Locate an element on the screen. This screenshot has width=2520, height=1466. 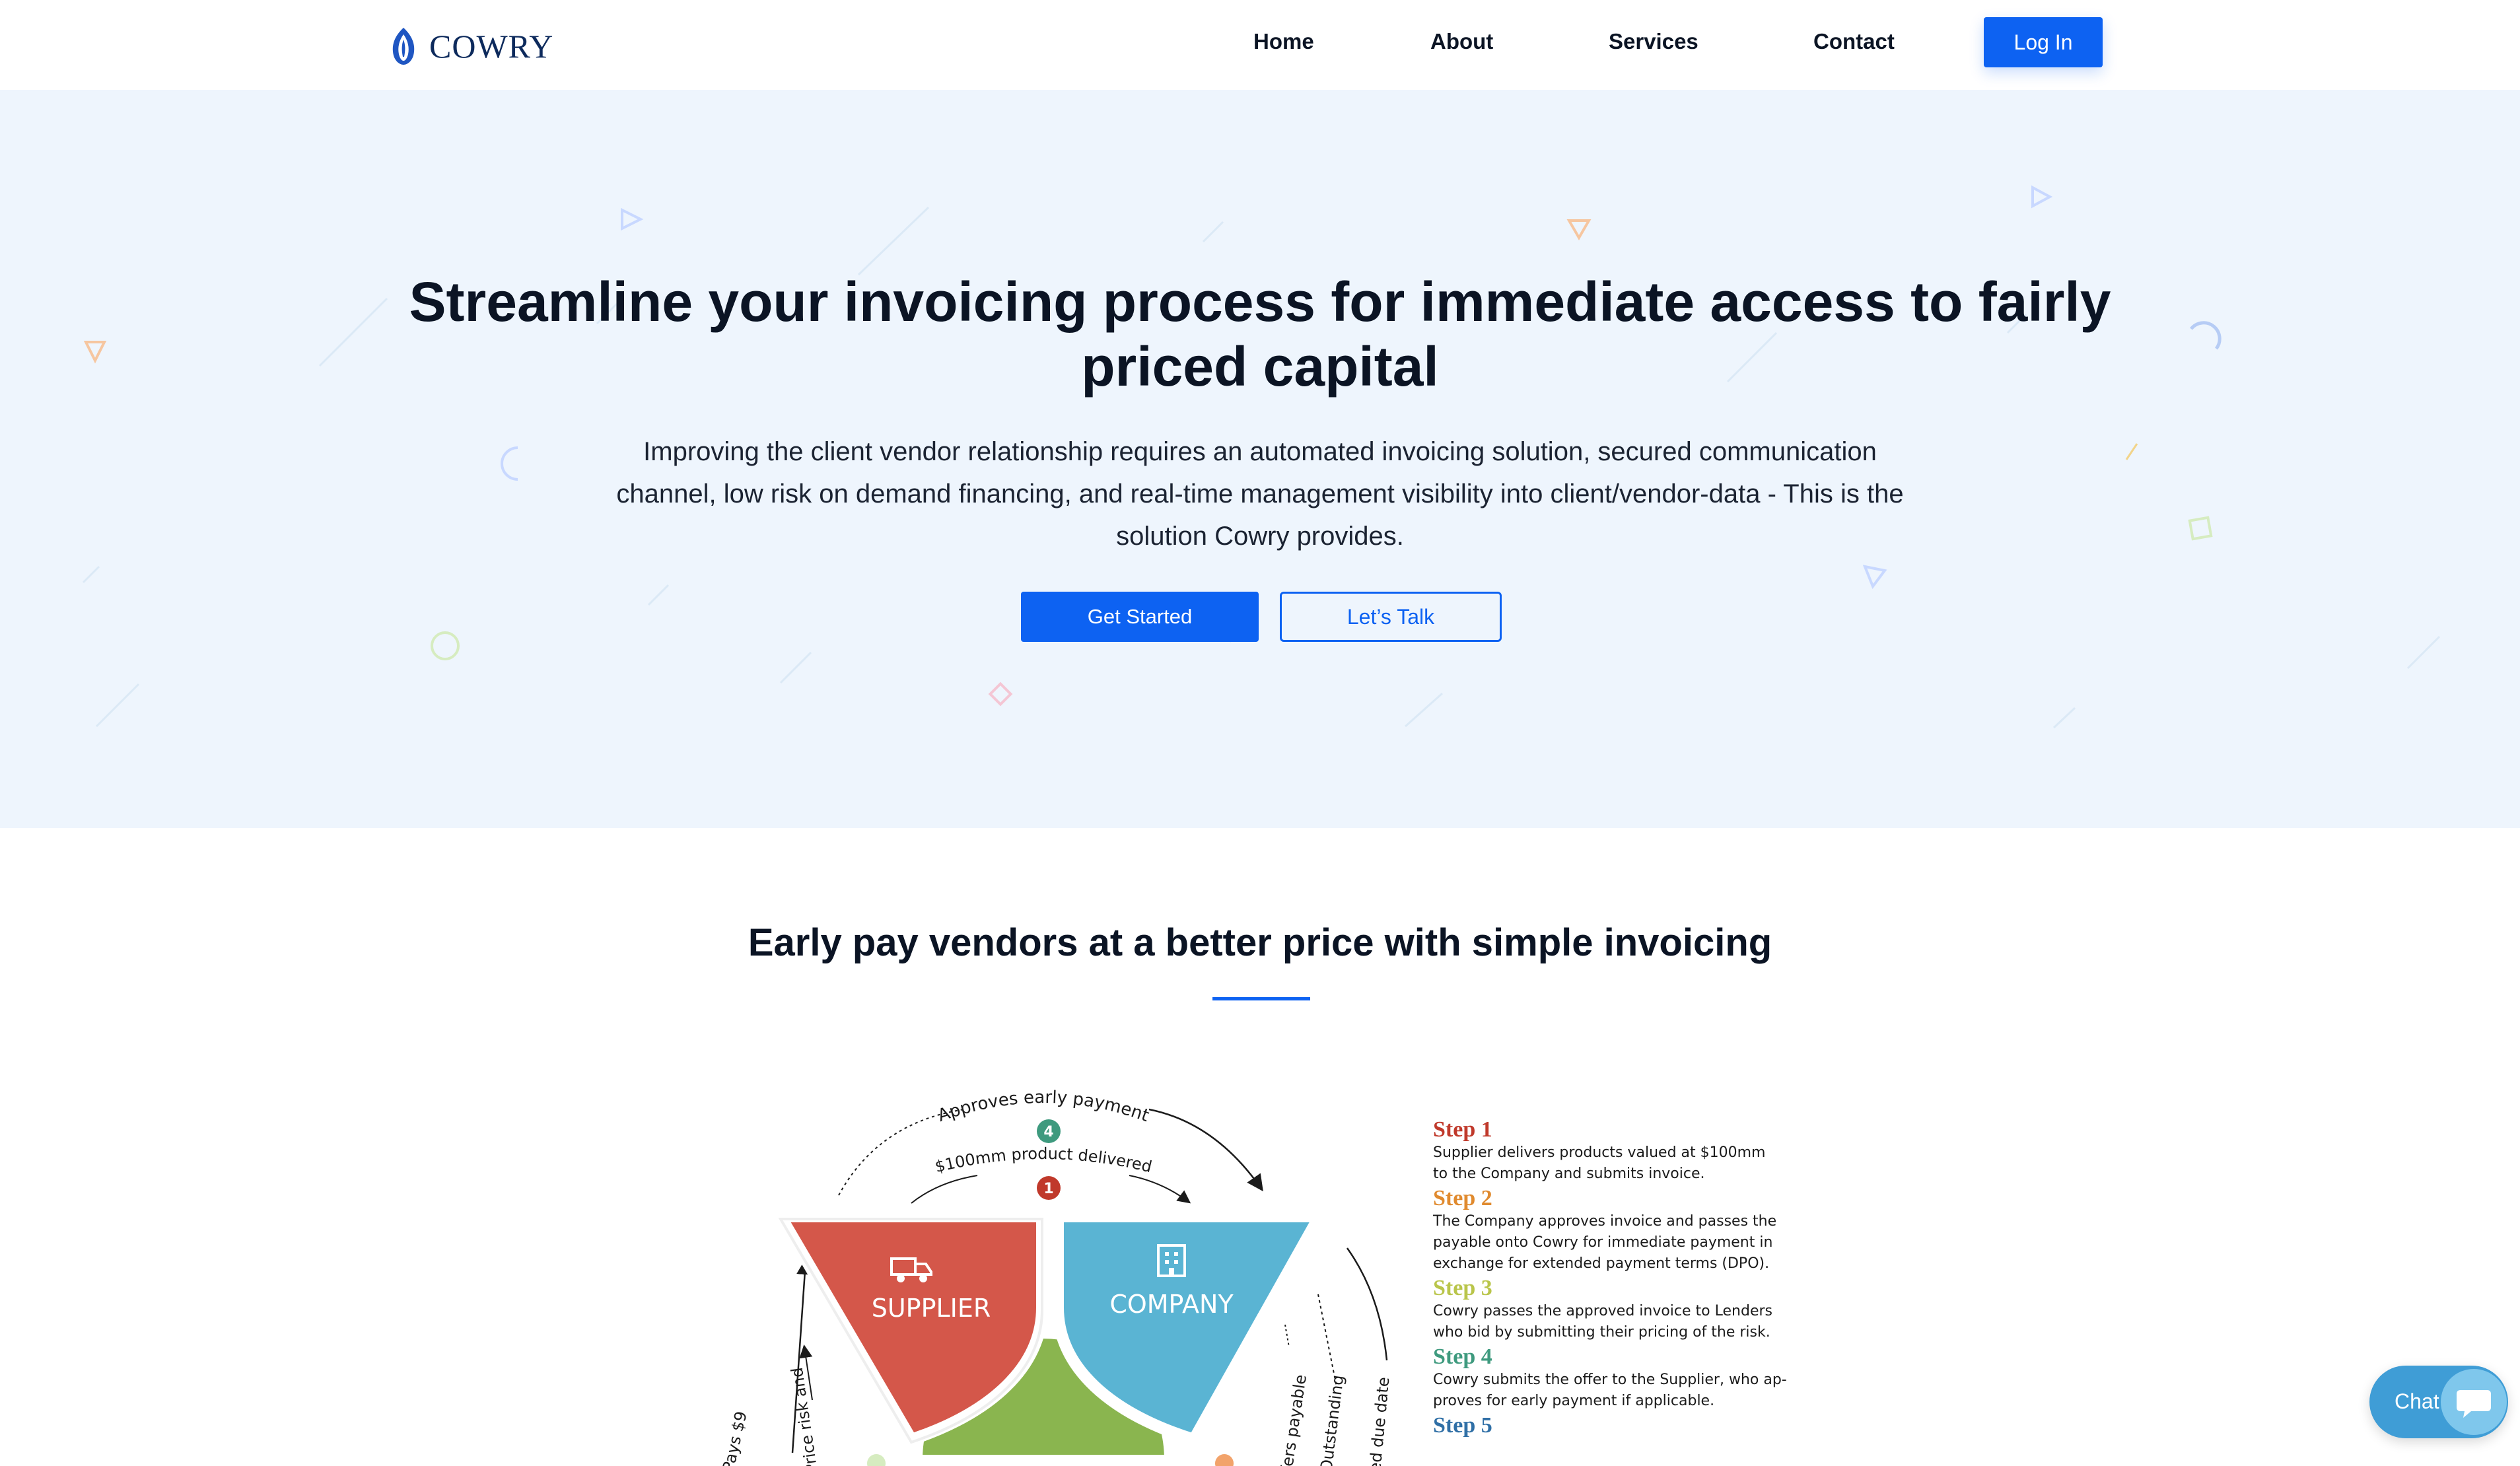
brand-name: COWRY is located at coordinates (491, 46).